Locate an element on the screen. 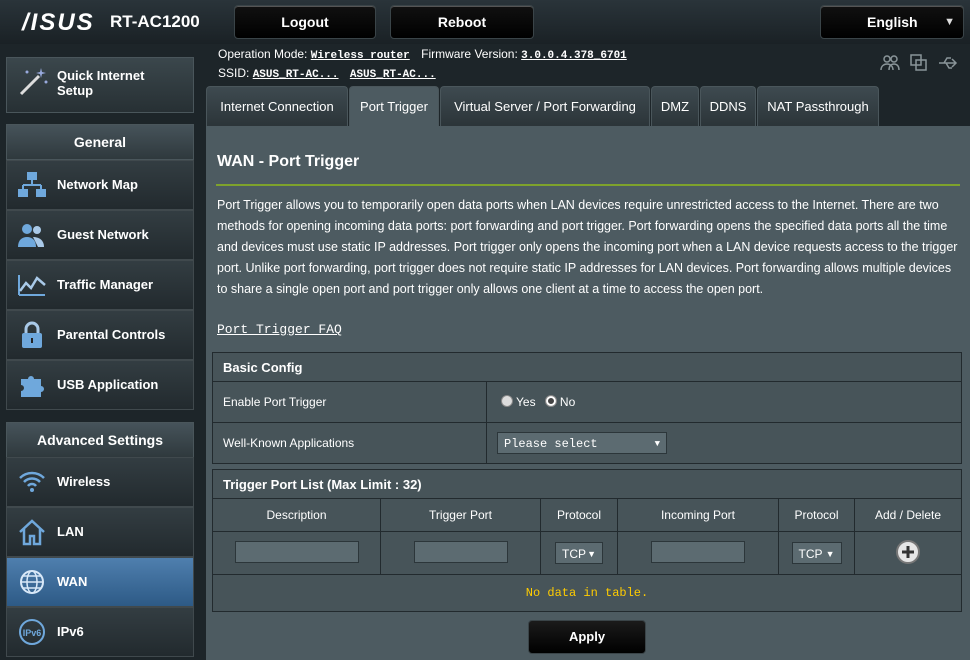 Image resolution: width=970 pixels, height=660 pixels. yes-radio-label: Yes is located at coordinates (526, 402).